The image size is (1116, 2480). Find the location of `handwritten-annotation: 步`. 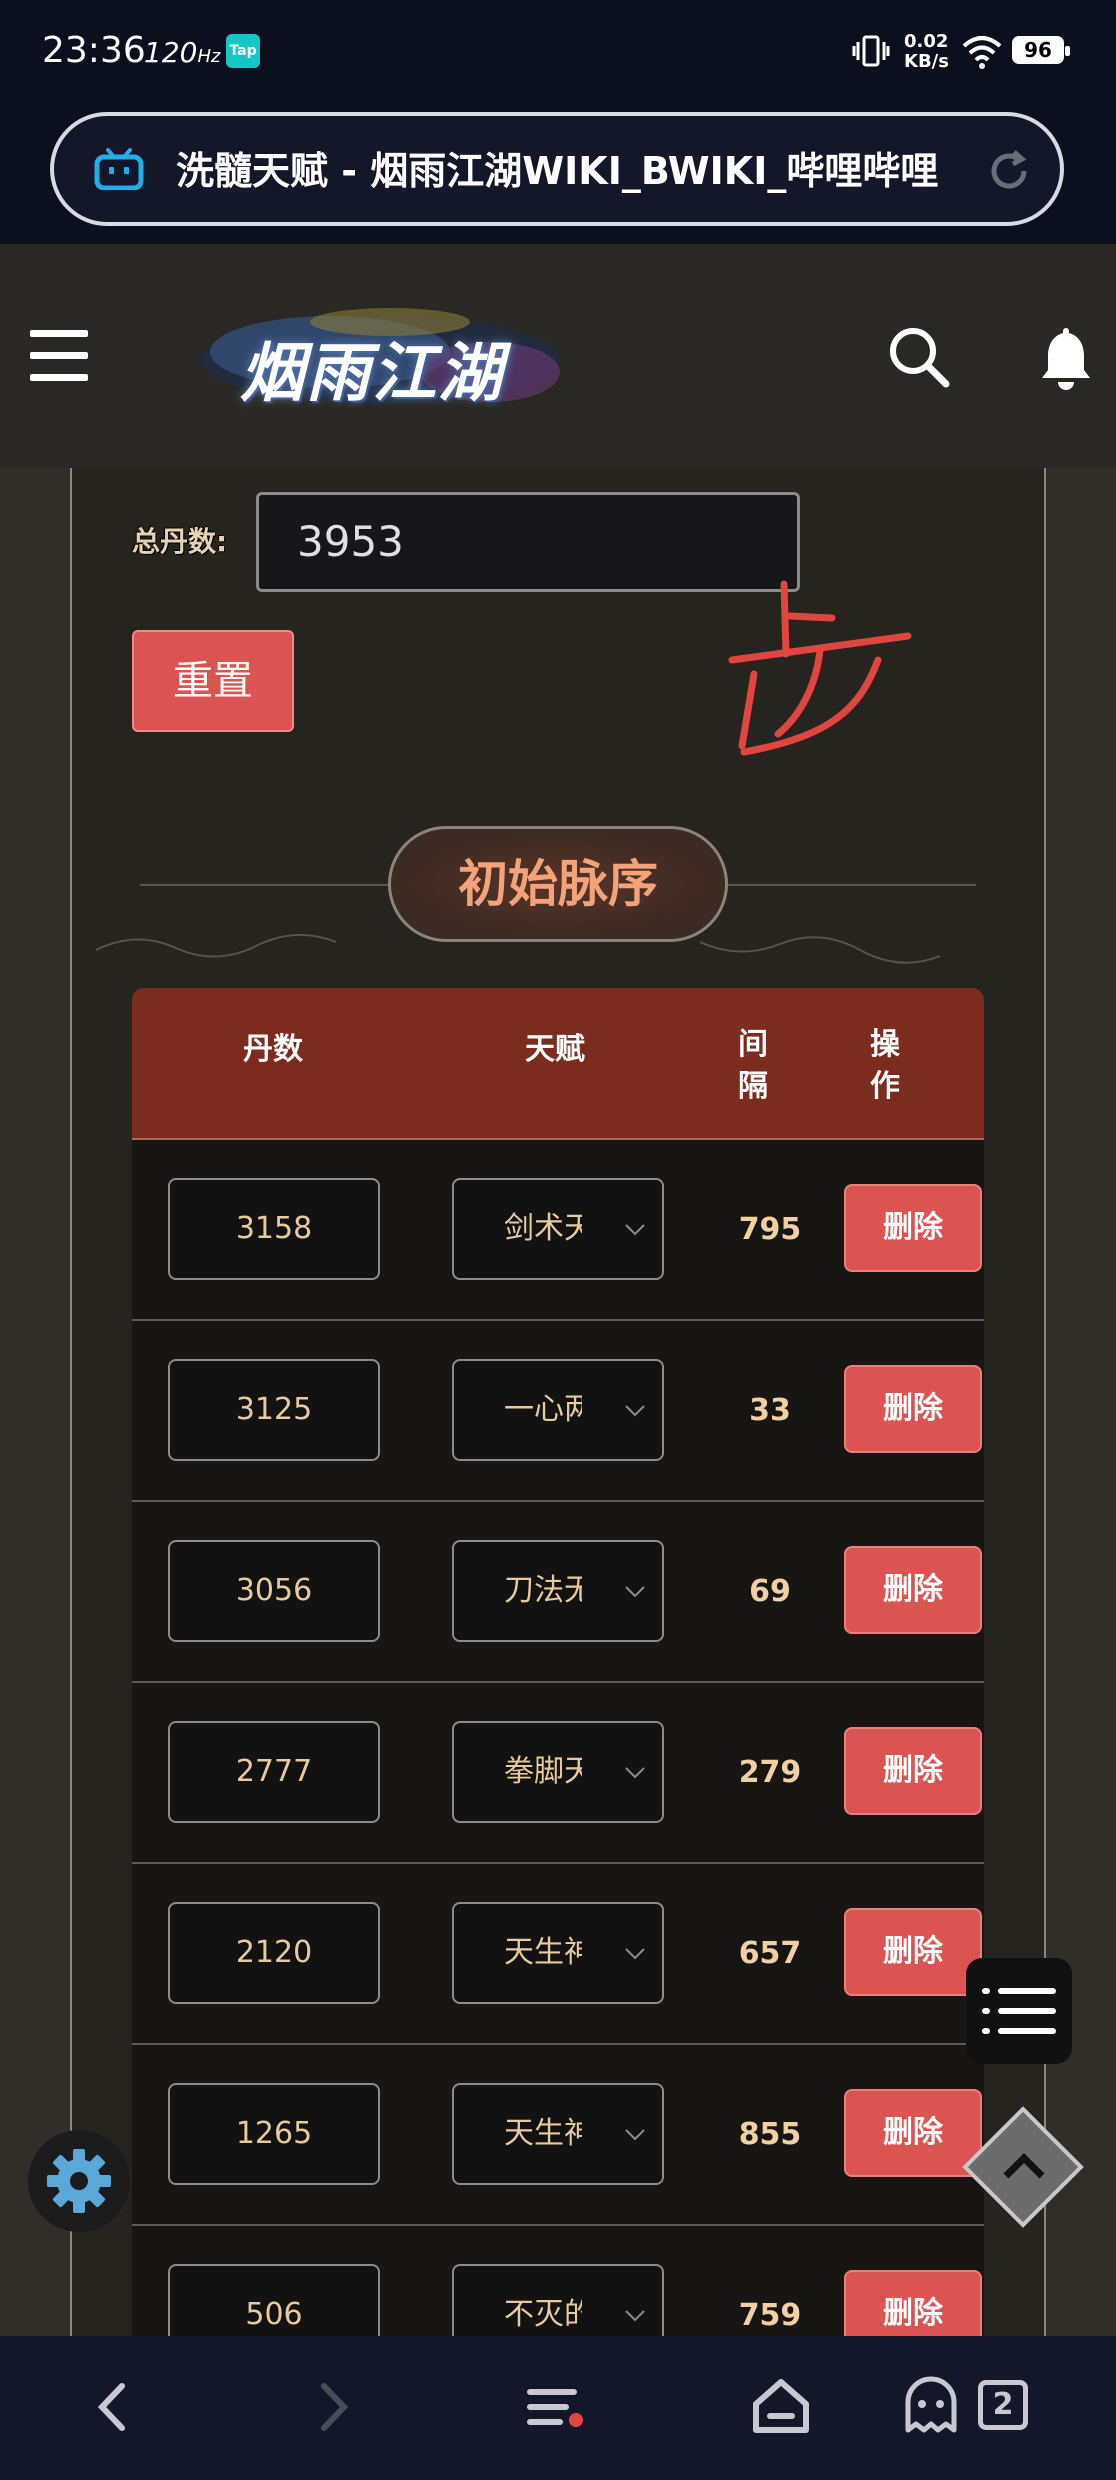

handwritten-annotation: 步 is located at coordinates (820, 668).